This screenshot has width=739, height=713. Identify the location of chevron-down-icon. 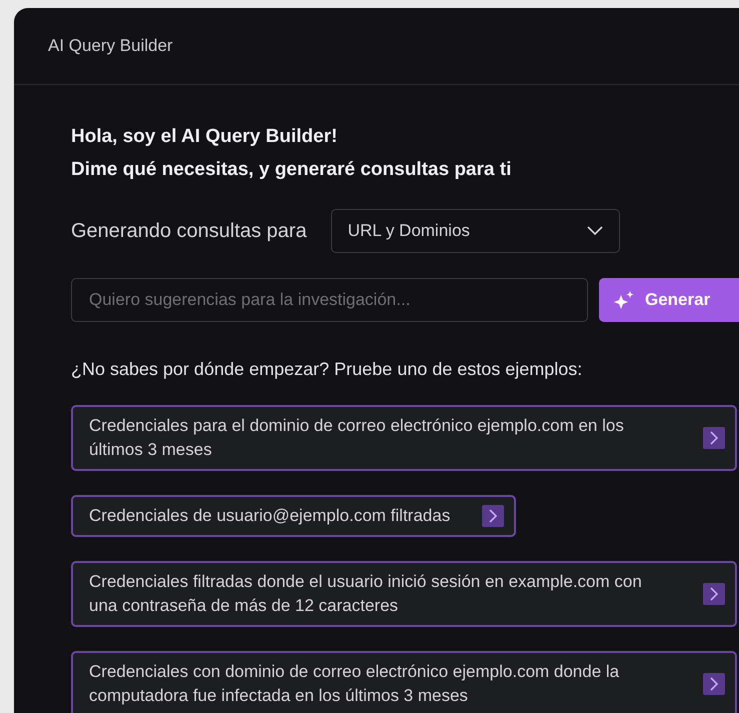
(594, 231).